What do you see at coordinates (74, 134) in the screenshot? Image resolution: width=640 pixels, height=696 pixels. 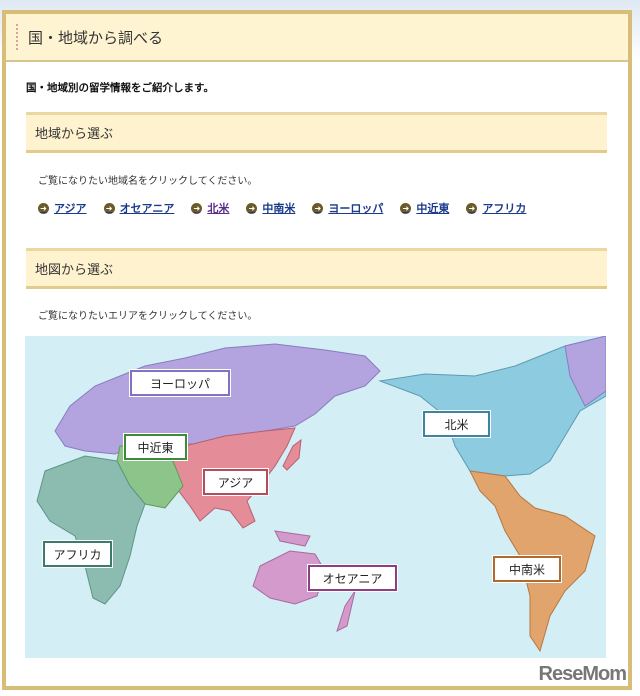 I see `section-title: 地域から選ぶ` at bounding box center [74, 134].